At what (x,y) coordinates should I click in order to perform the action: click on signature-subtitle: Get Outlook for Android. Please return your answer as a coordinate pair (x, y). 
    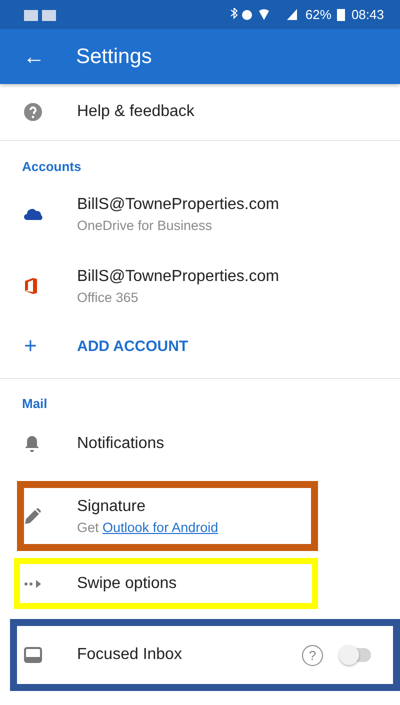
    Looking at the image, I should click on (148, 527).